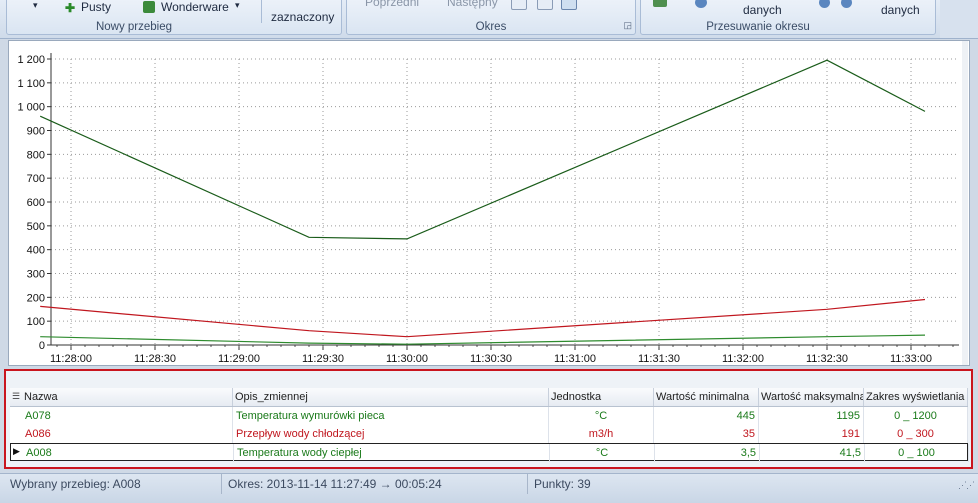  I want to click on col-header-zakres: Zakres wyświetlania, so click(916, 397).